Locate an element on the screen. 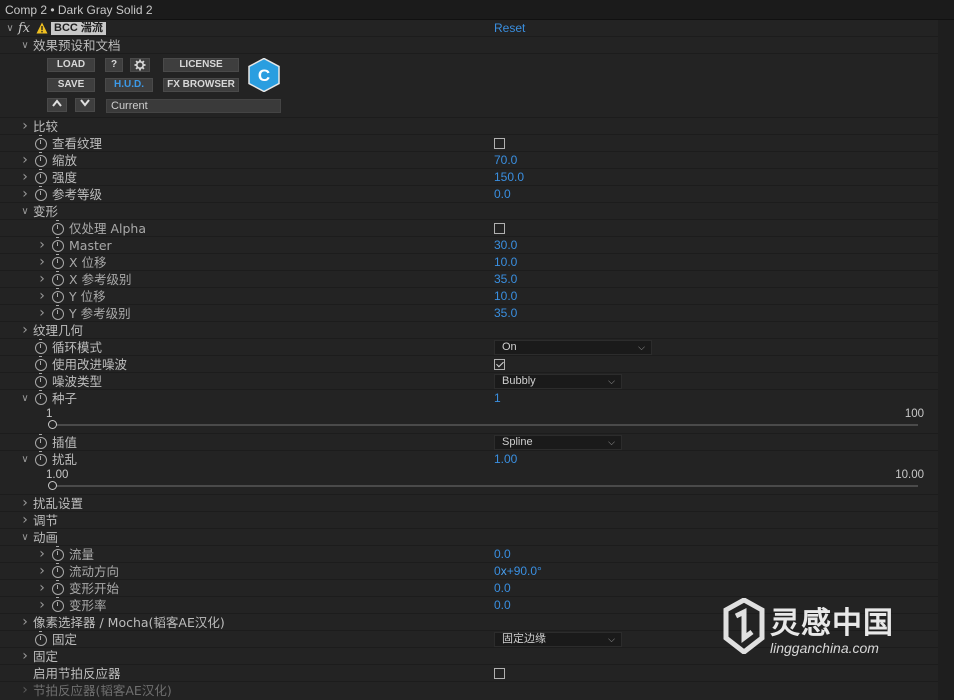 This screenshot has height=700, width=954. preset-up-button is located at coordinates (57, 105).